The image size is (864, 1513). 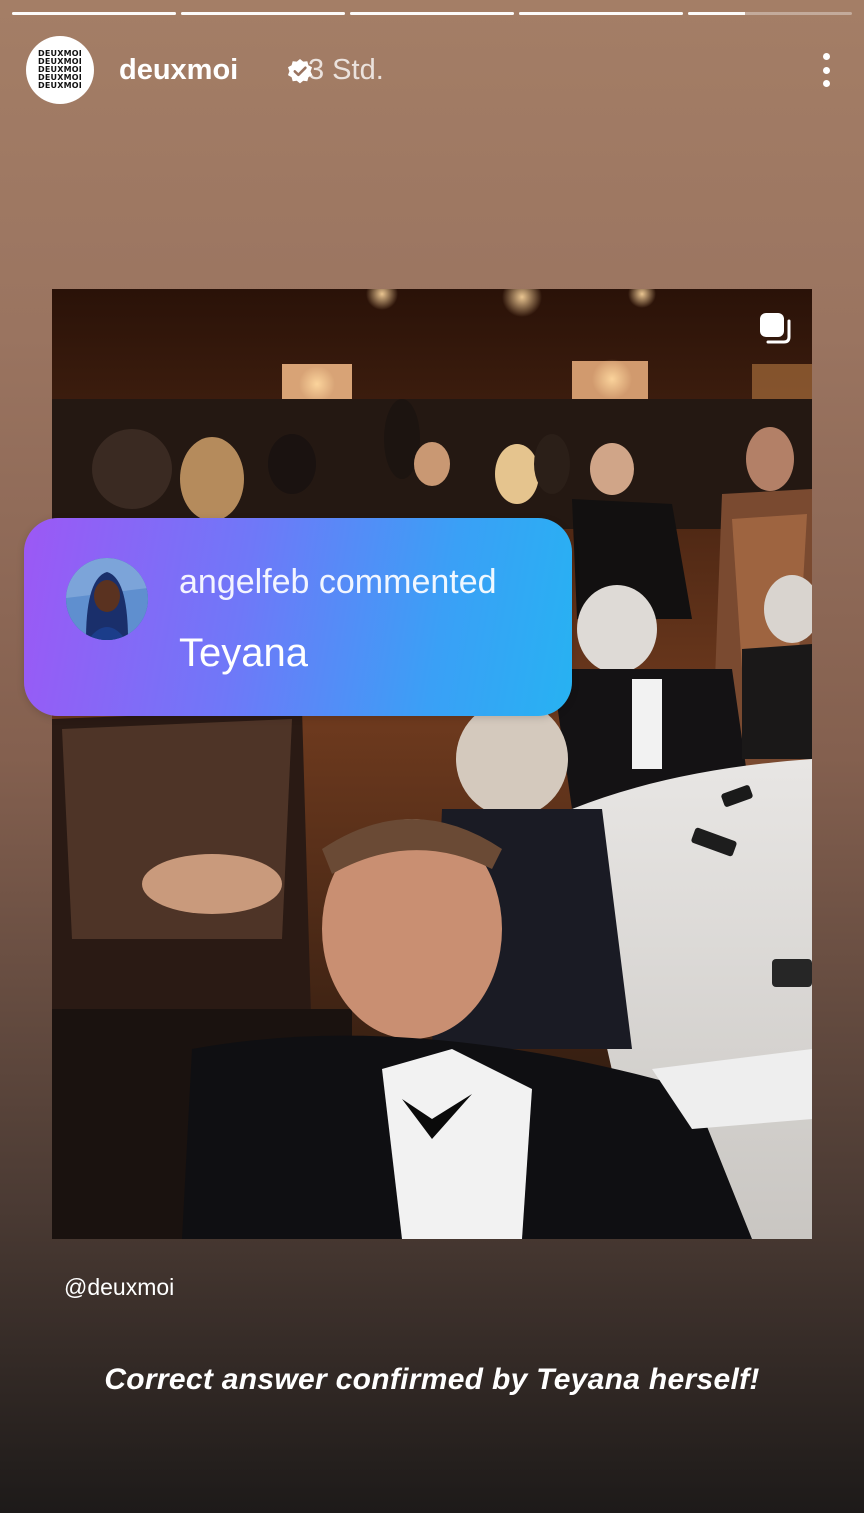 What do you see at coordinates (243, 653) in the screenshot?
I see `comment-text: Teyana` at bounding box center [243, 653].